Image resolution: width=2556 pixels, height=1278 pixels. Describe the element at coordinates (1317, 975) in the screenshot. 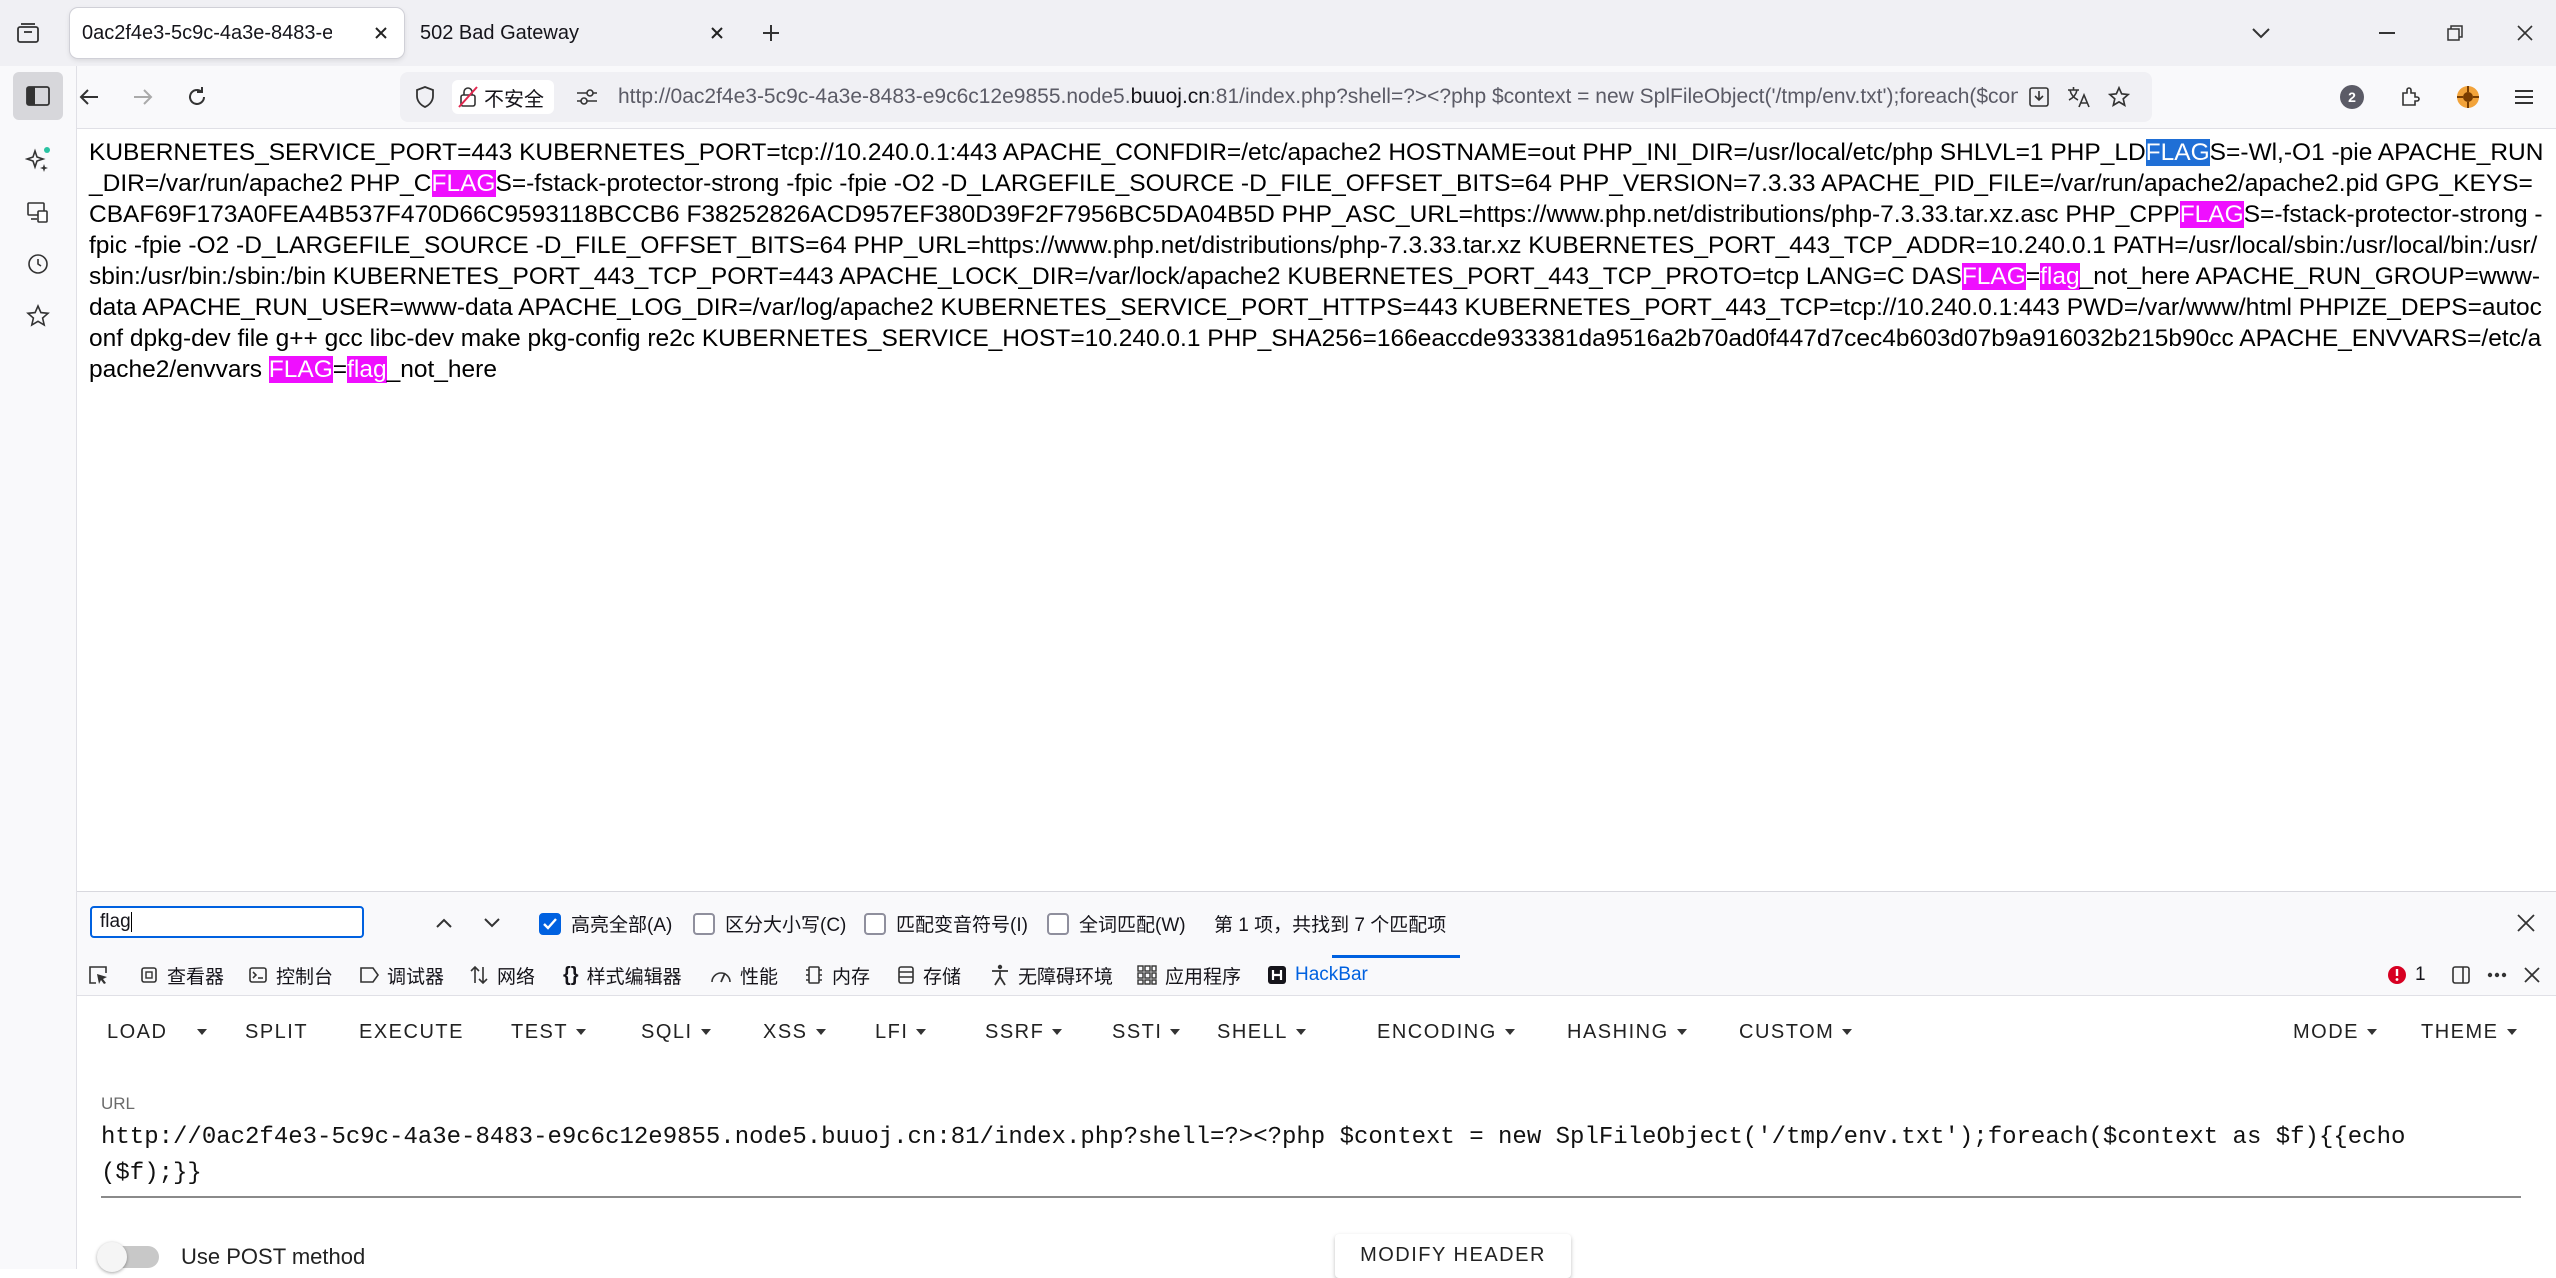

I see `devtools-tab-hackbar: HackBar` at that location.